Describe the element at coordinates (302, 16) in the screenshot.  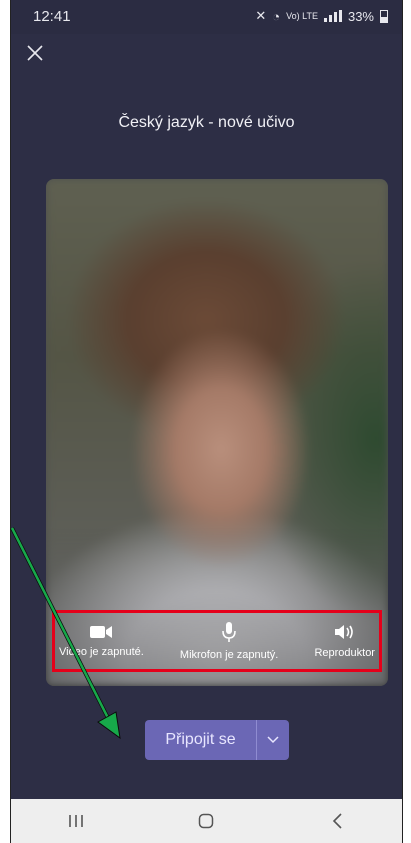
I see `network-label: Vo) LTE` at that location.